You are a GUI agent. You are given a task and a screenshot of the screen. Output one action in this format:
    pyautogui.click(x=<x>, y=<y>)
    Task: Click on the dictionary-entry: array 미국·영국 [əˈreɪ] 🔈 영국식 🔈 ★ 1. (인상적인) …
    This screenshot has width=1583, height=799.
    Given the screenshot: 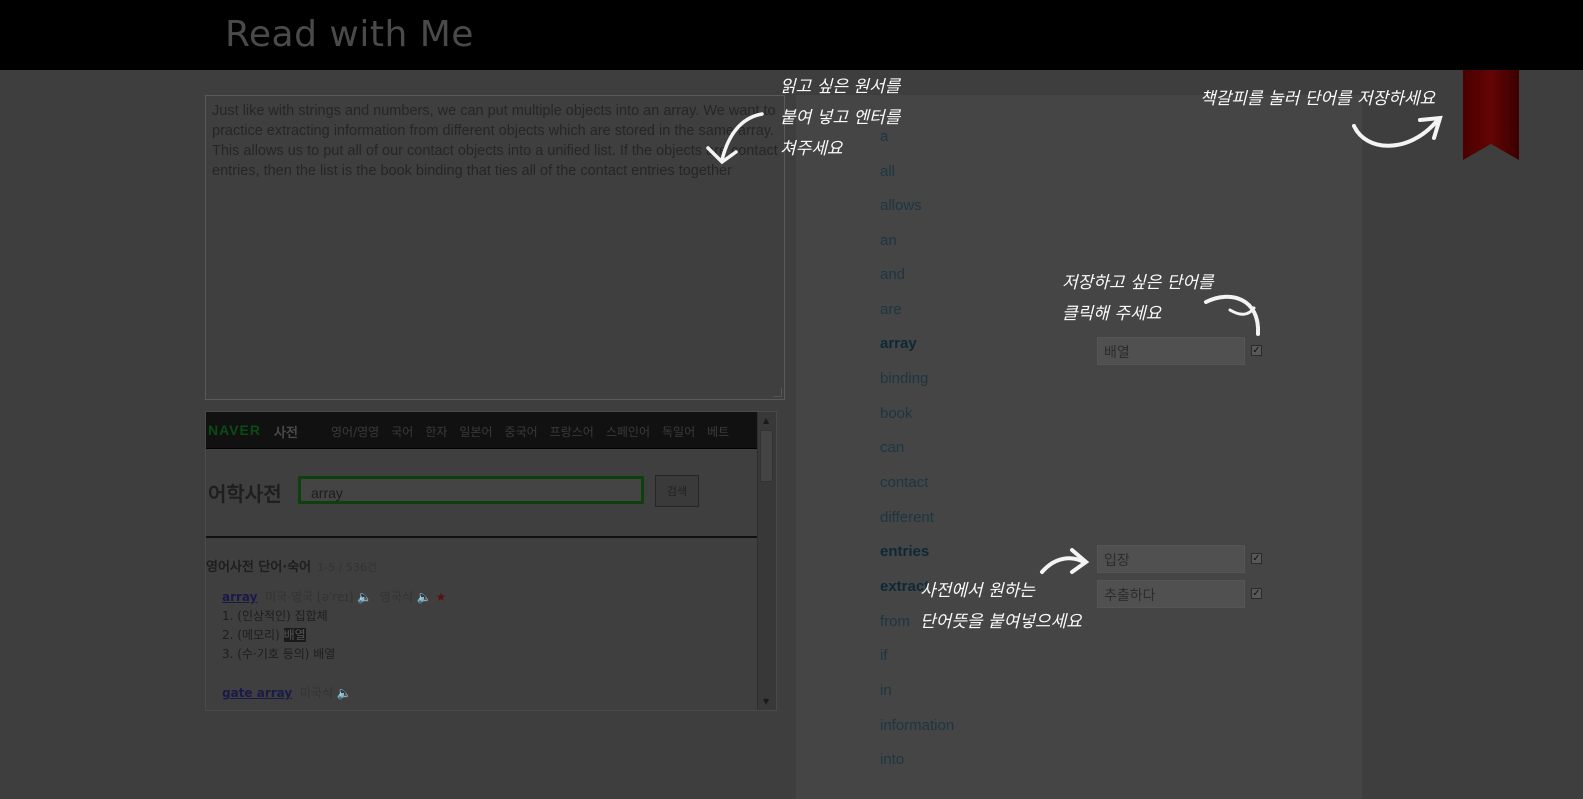 What is the action you would take?
    pyautogui.click(x=334, y=626)
    